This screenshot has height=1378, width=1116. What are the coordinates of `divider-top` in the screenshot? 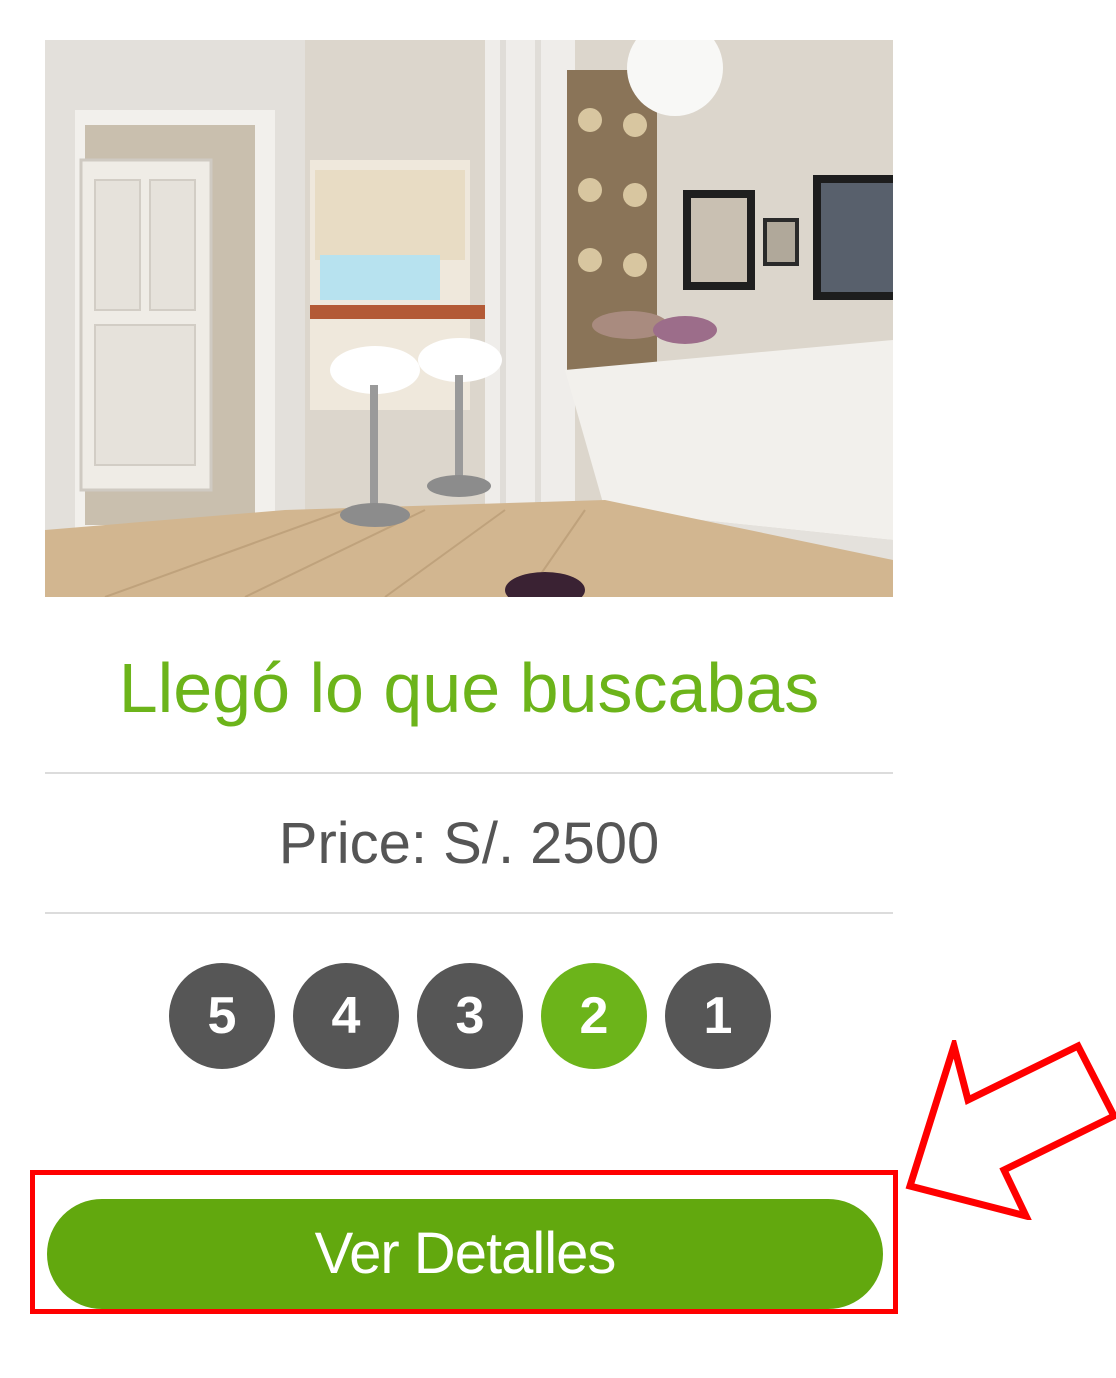 It's located at (469, 773).